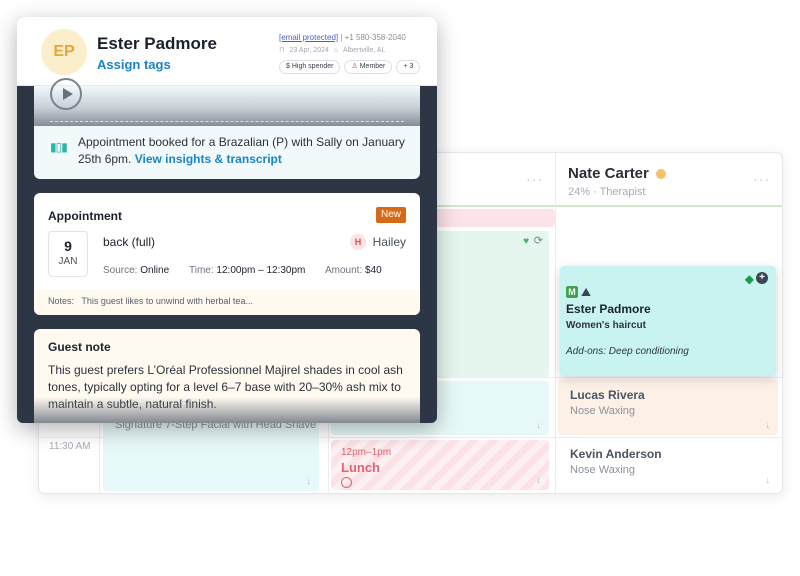 This screenshot has height=576, width=800. I want to click on staff-name-text: Nate Carter, so click(608, 173).